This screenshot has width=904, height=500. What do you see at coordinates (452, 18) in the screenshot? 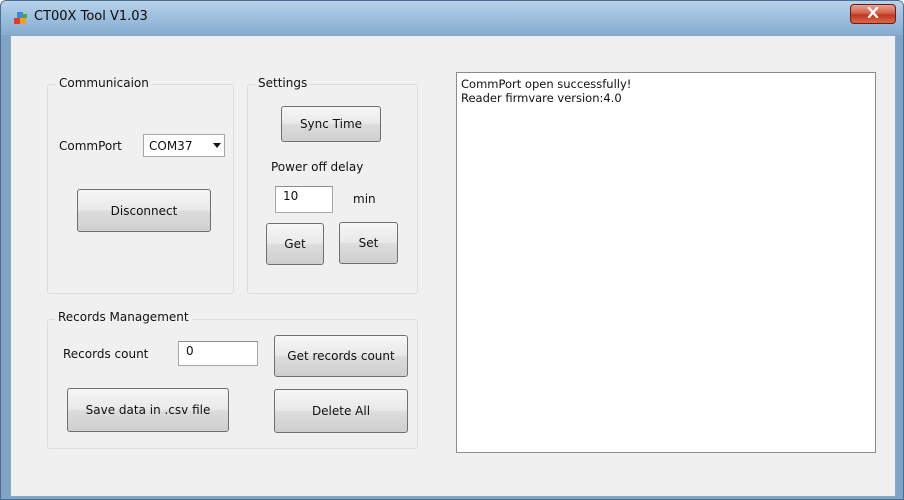
I see `title-bar: CT00X Tool V1.03` at bounding box center [452, 18].